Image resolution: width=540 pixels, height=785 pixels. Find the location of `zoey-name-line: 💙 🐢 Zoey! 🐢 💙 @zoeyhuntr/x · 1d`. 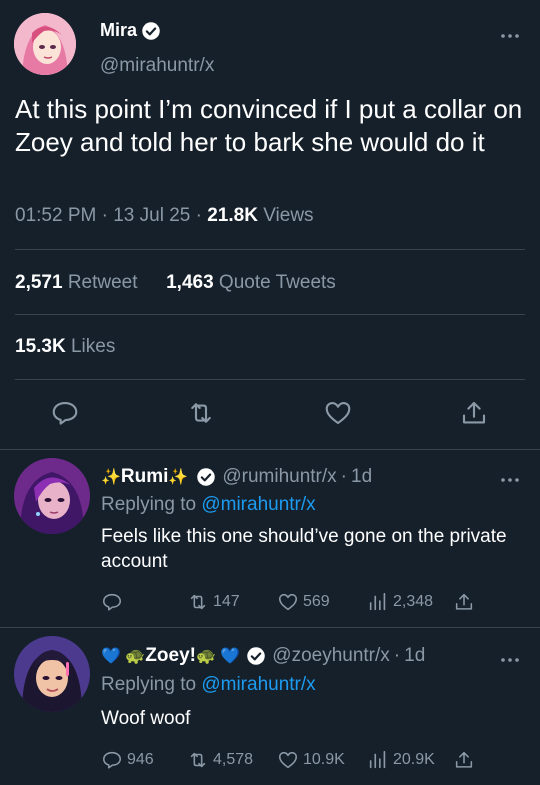

zoey-name-line: 💙 🐢 Zoey! 🐢 💙 @zoeyhuntr/x · 1d is located at coordinates (263, 656).